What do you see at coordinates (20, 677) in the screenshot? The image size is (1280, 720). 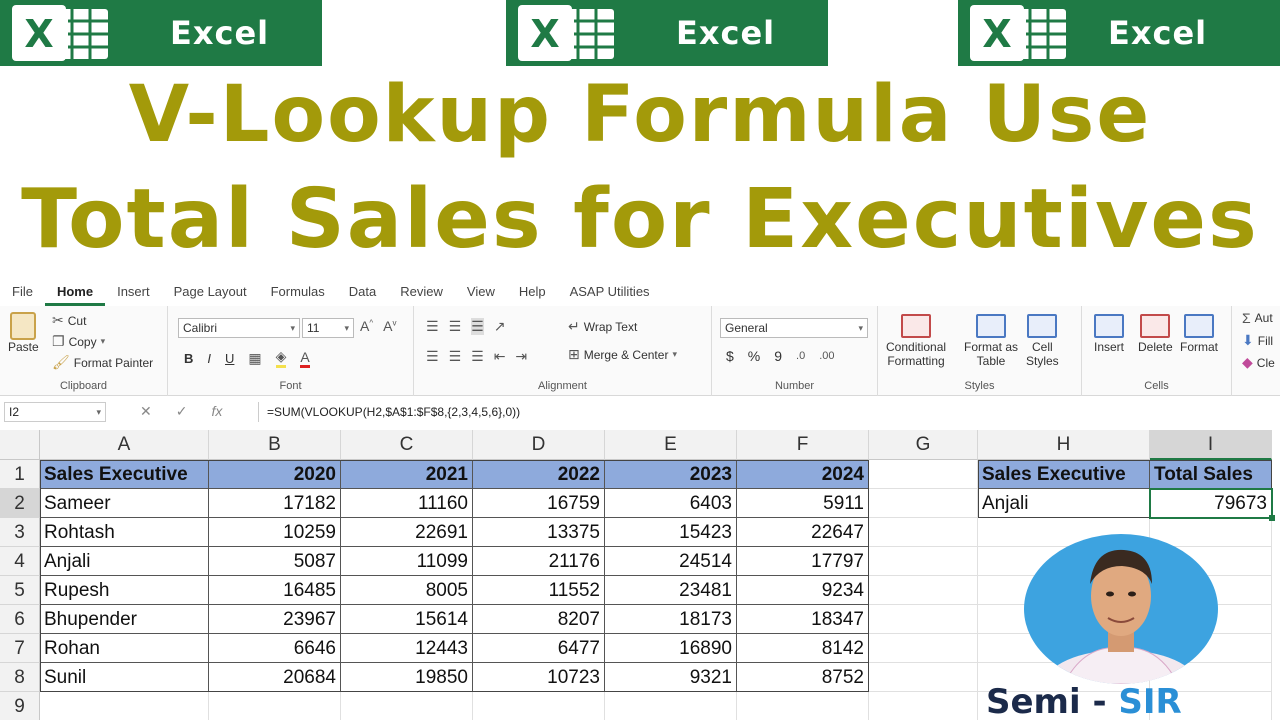 I see `row-header-8: 8` at bounding box center [20, 677].